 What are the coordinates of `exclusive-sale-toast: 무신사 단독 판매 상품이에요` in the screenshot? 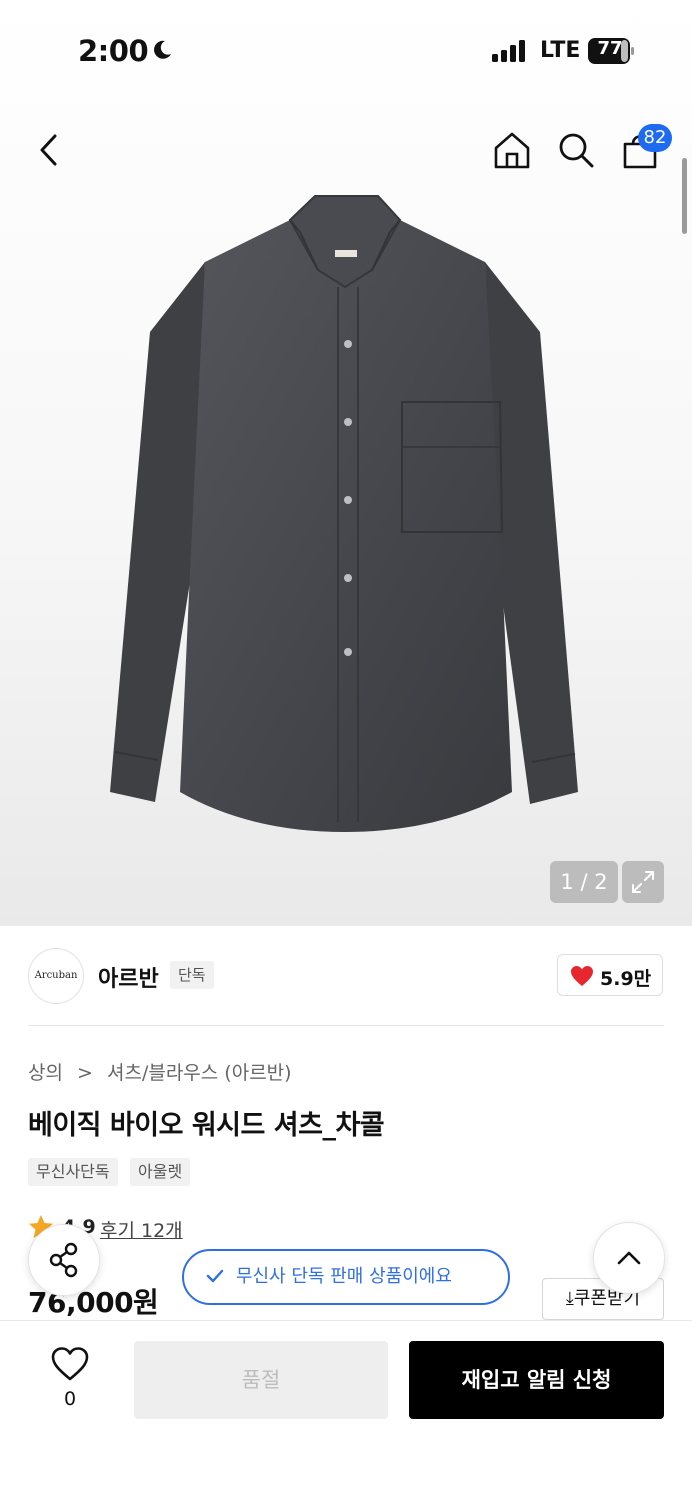 It's located at (346, 1277).